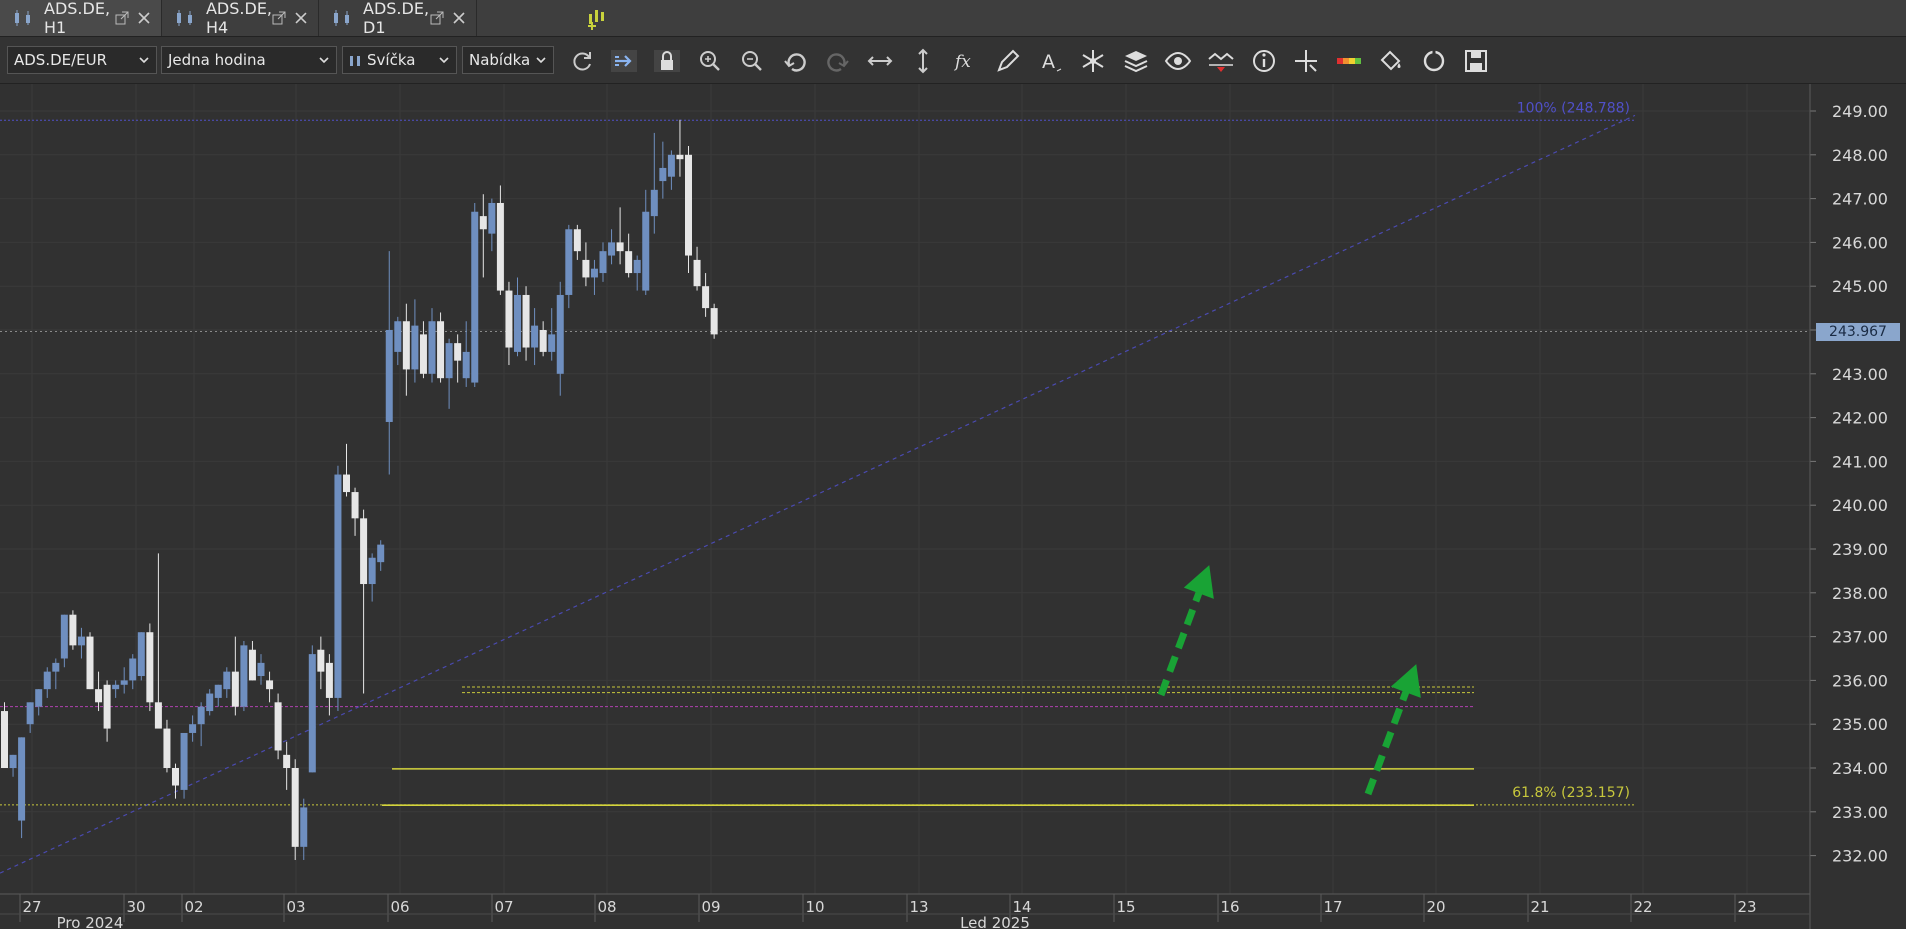 Image resolution: width=1906 pixels, height=929 pixels. I want to click on tab-ads-h4: ADS.DE, H4, so click(240, 18).